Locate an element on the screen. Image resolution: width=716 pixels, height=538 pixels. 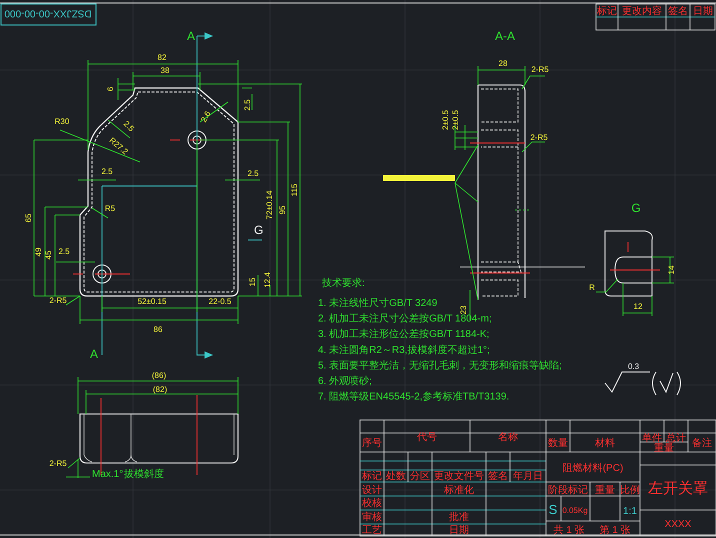
dimension-value: 15 is located at coordinates (252, 282).